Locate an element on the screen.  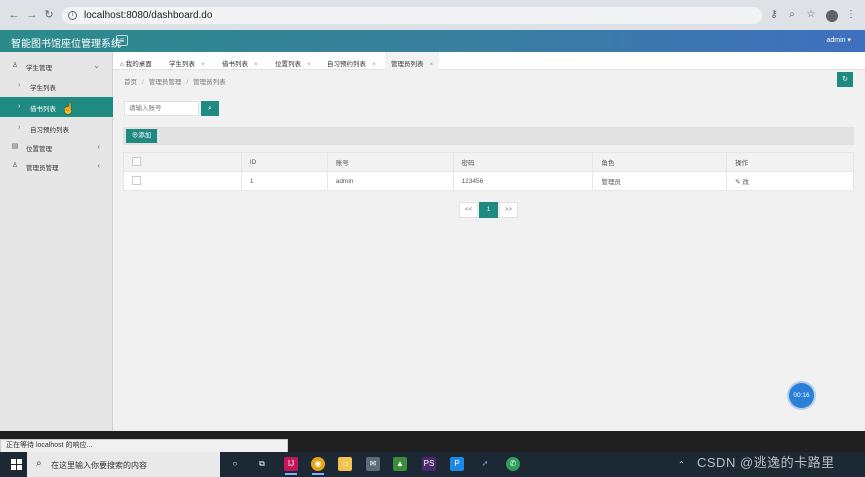
tab-label: 我的桌面 is located at coordinates (138, 64).